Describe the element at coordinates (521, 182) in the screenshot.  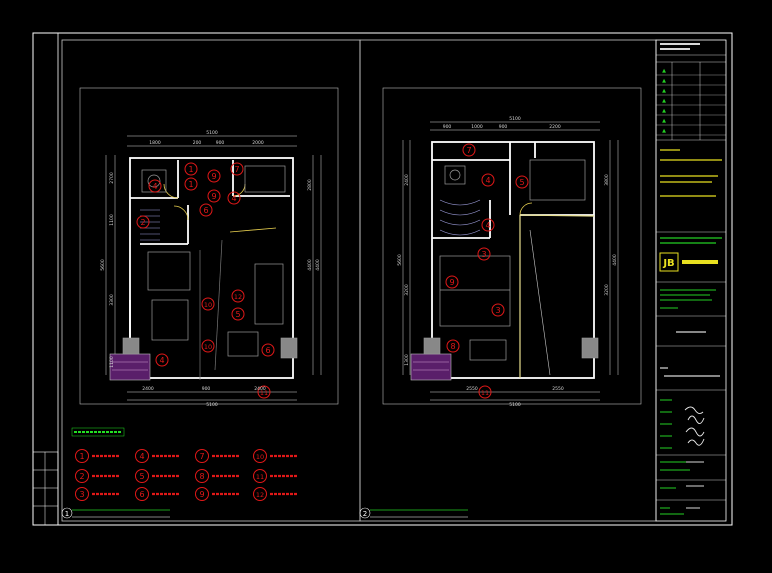
I see `plan-2-marker-number: 5` at that location.